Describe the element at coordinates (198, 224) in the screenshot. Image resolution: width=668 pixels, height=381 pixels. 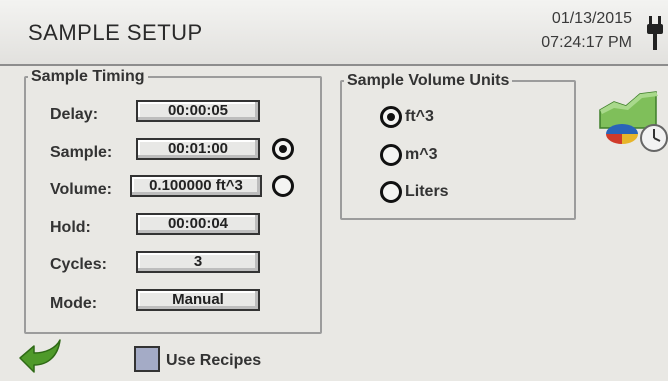
I see `hold-field: 00:00:04` at that location.